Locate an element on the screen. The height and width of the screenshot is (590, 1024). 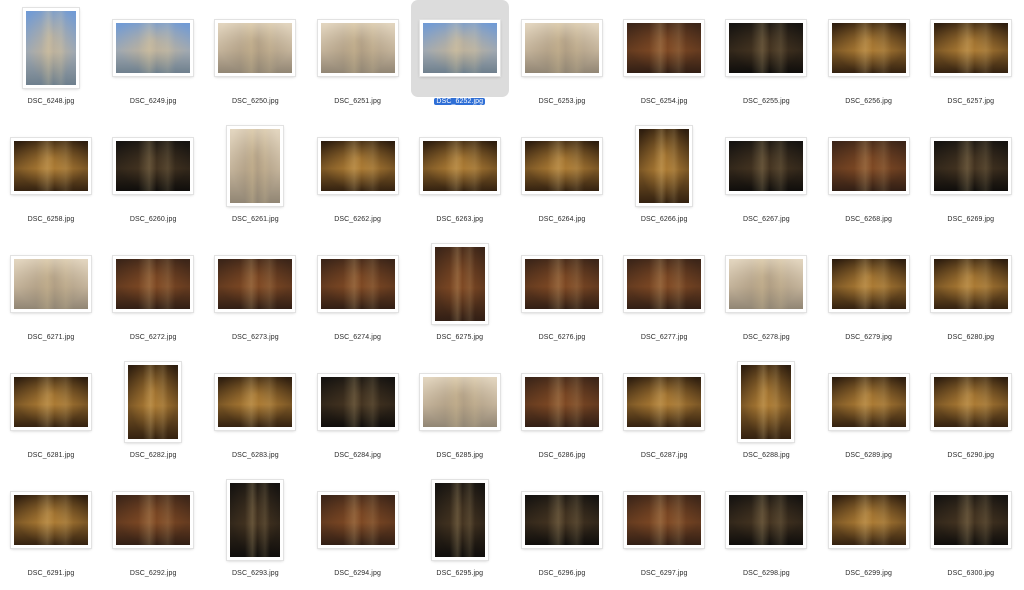
file-item: DSC_6253.jpg is located at coordinates (562, 59).